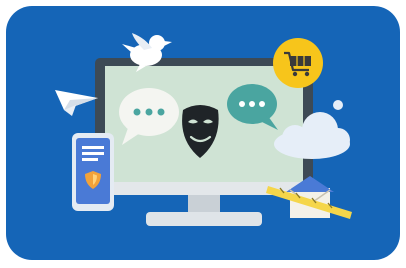 This screenshot has width=406, height=268. Describe the element at coordinates (93, 172) in the screenshot. I see `smartphone-icon` at that location.